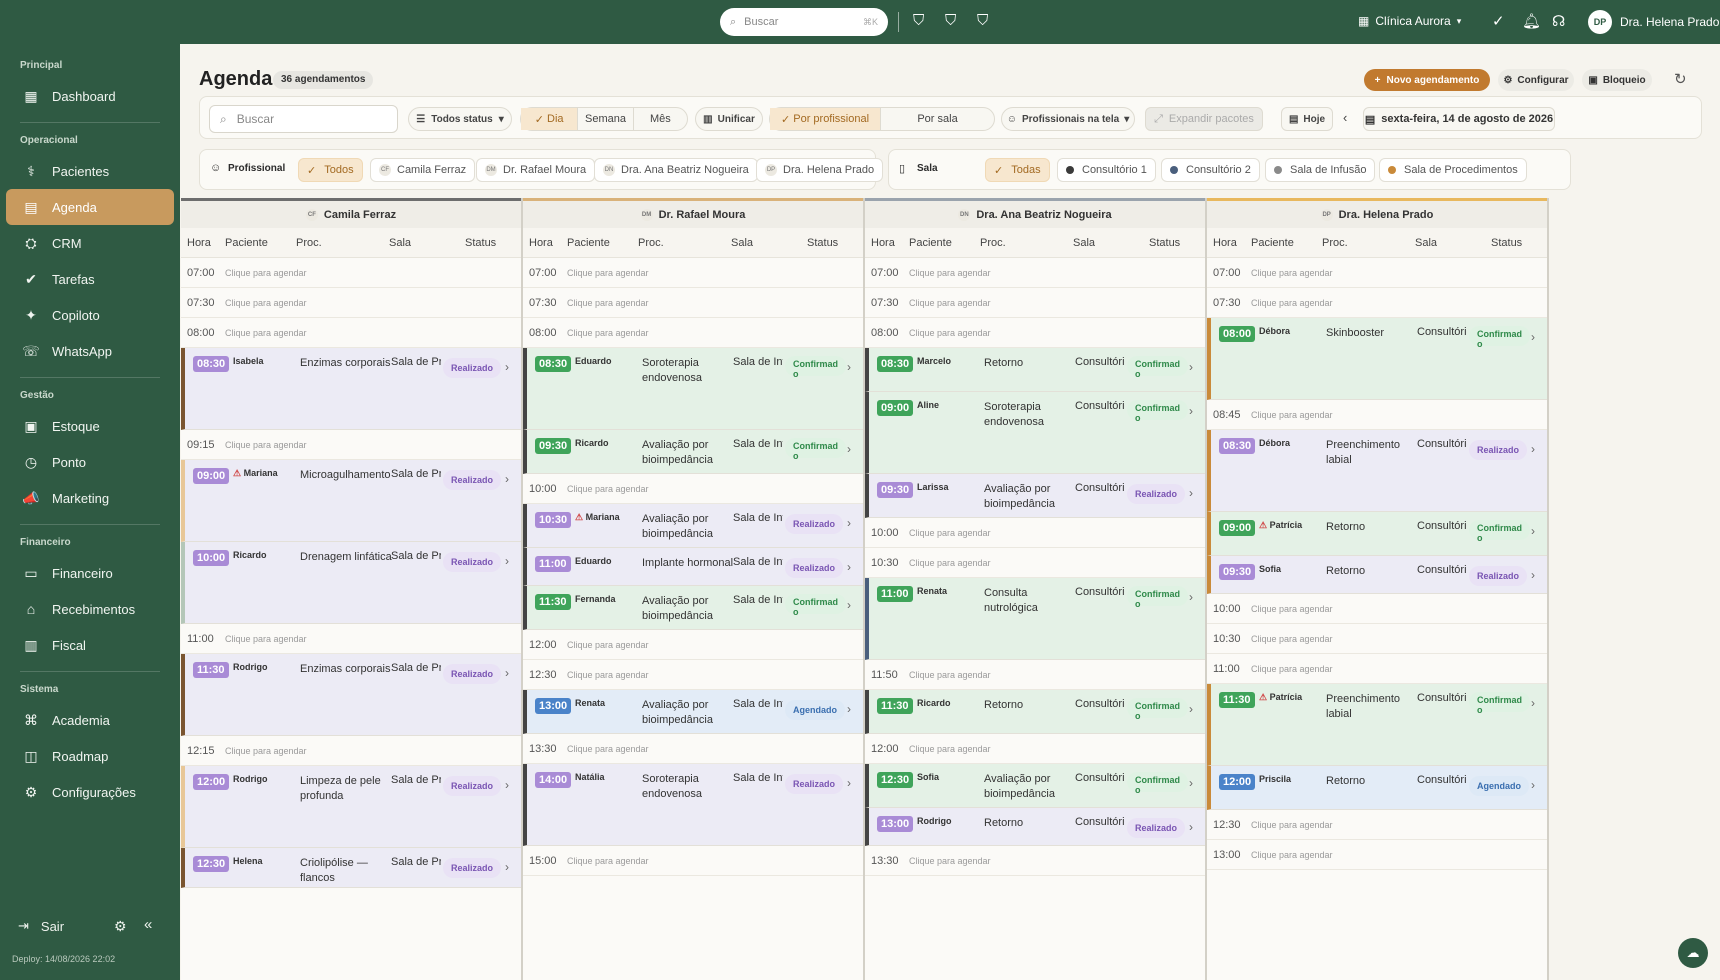 This screenshot has height=980, width=1720. What do you see at coordinates (693, 675) in the screenshot?
I see `empty-slot: 12:30 Clique para agendar` at bounding box center [693, 675].